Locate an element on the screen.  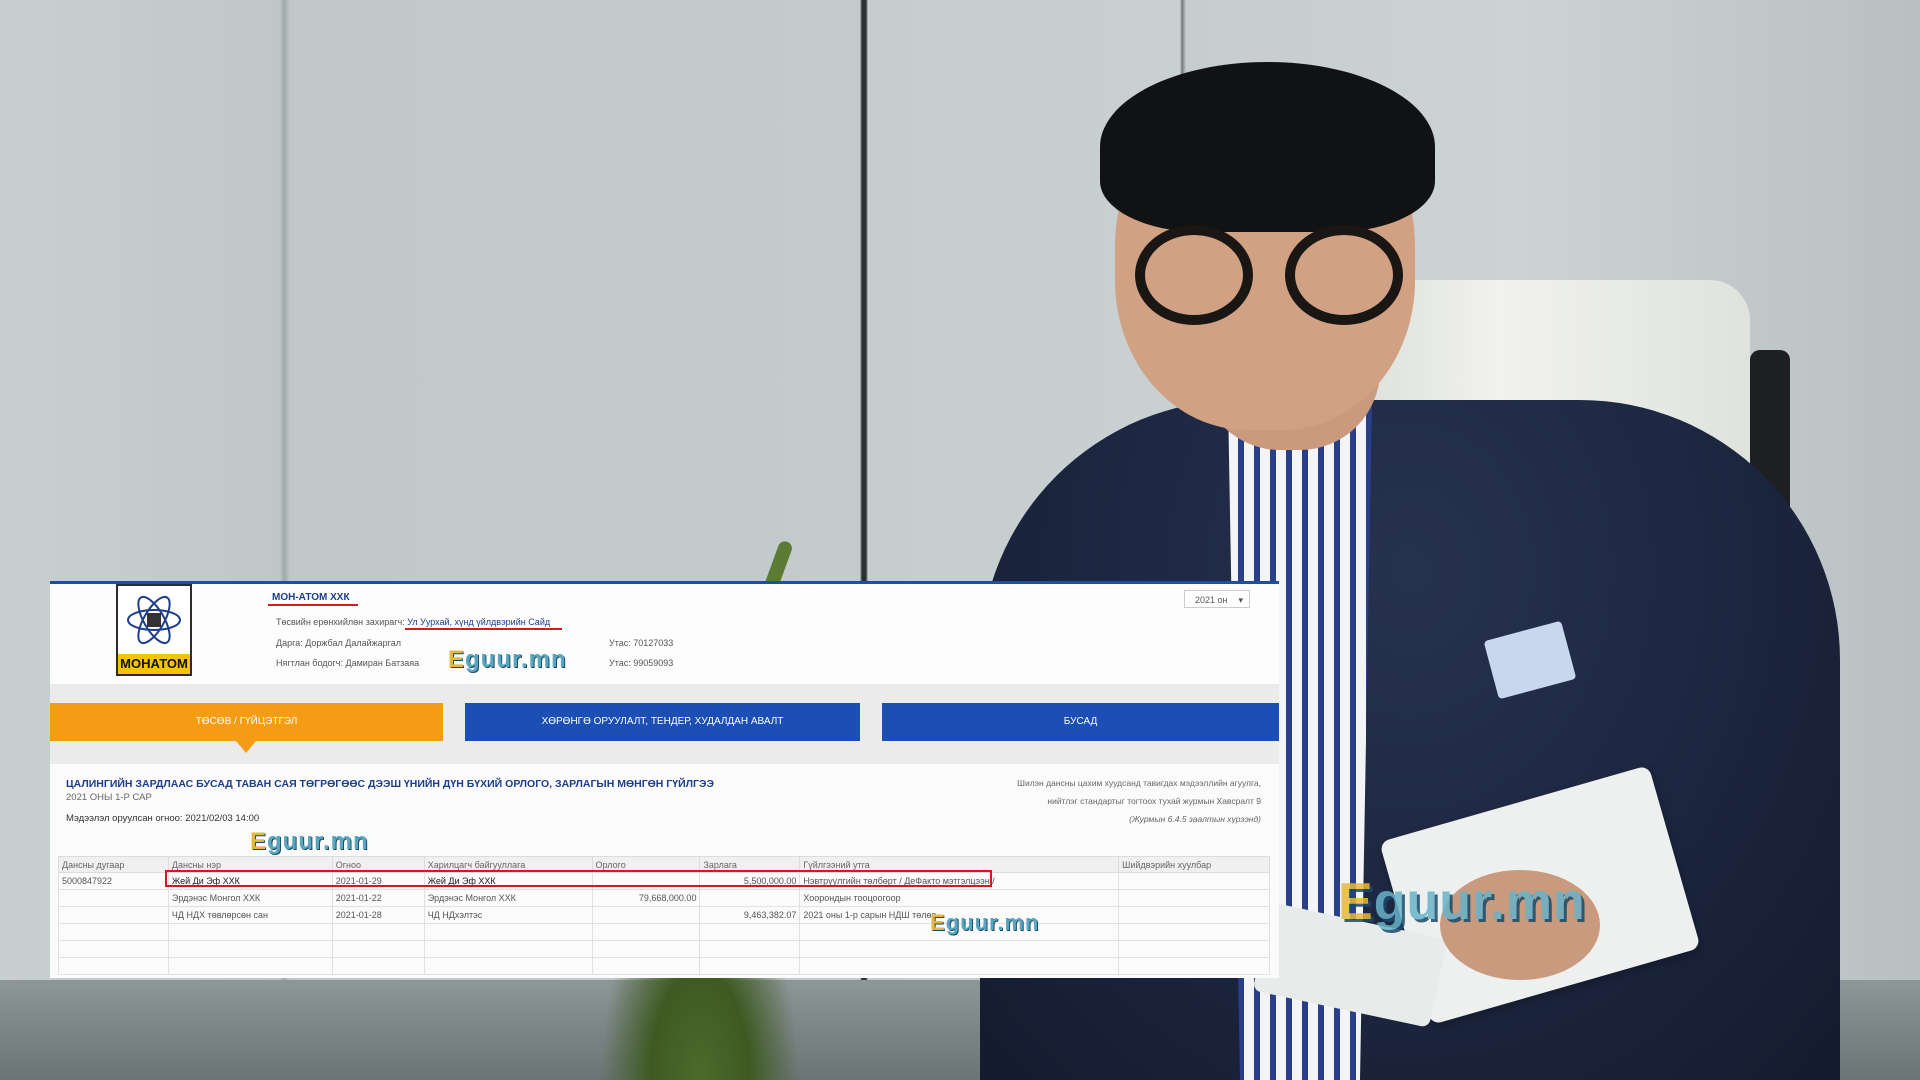
phone-1: Утас: 70127033 is located at coordinates (641, 643).